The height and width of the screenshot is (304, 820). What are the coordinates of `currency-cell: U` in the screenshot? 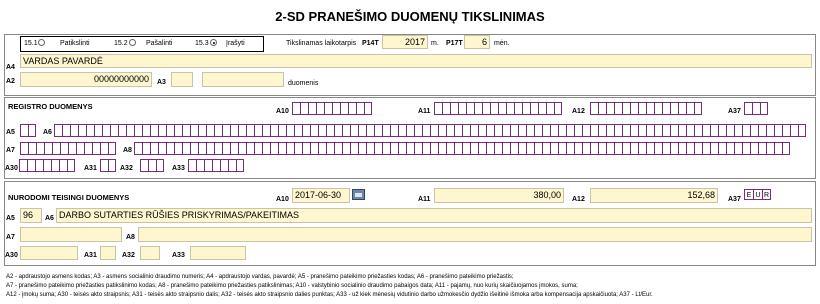 It's located at (757, 194).